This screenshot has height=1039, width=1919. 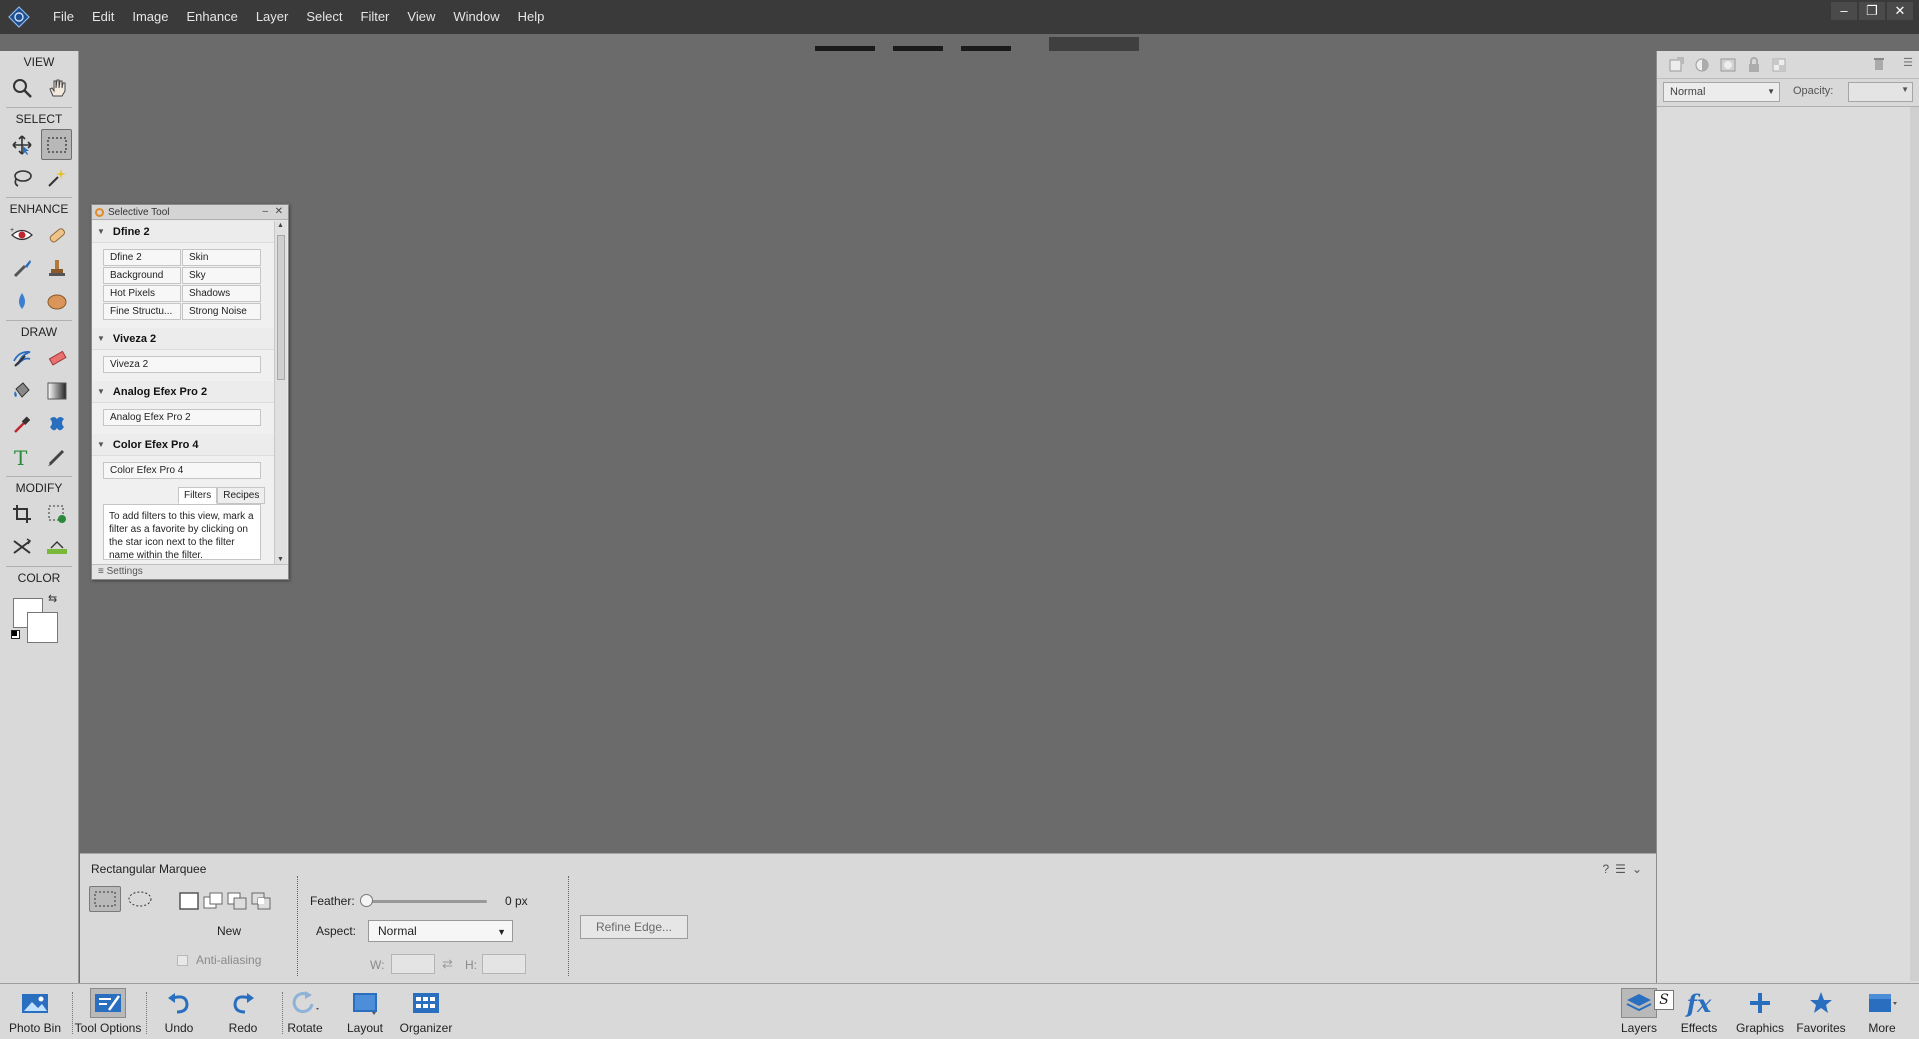 I want to click on panel-close-icon: ✕, so click(x=279, y=211).